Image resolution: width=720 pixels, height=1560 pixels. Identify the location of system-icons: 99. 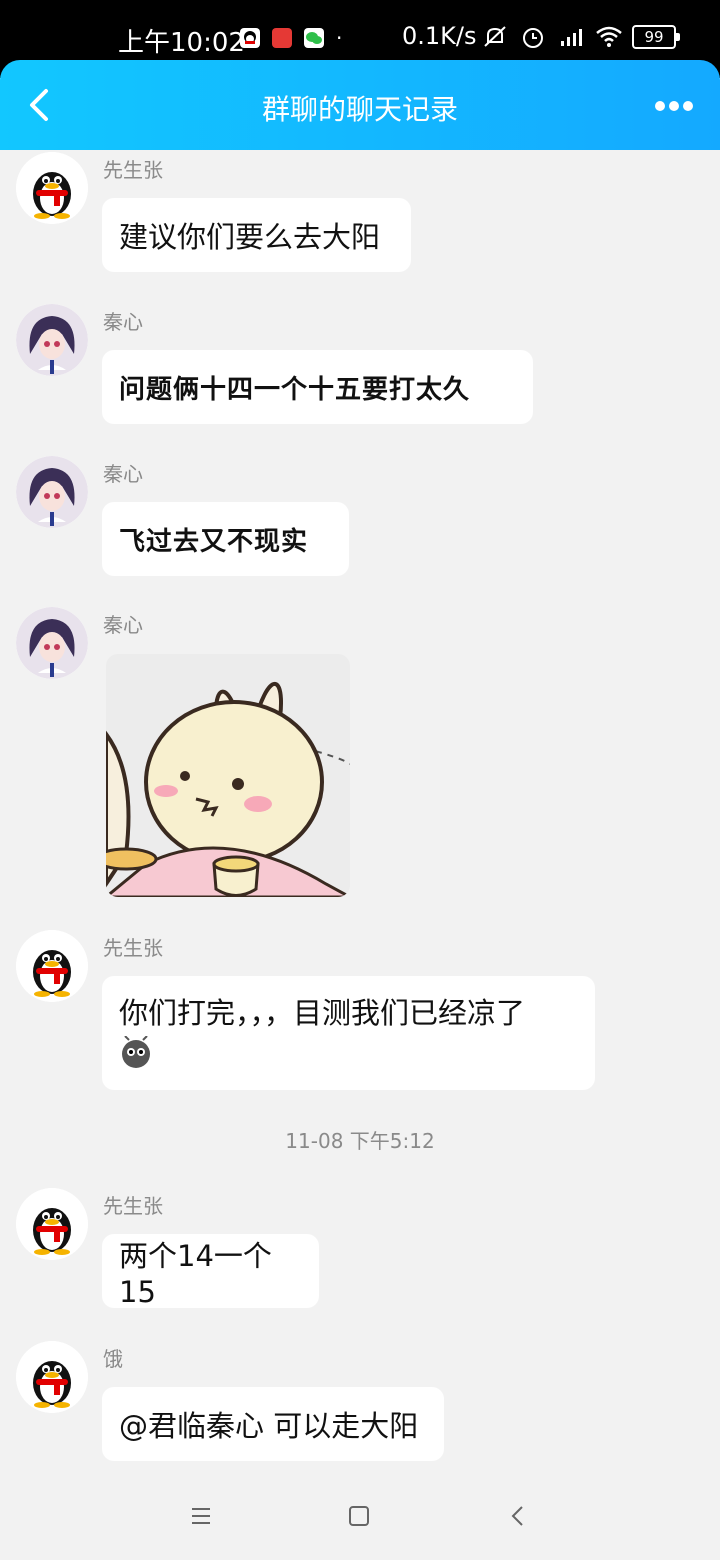
(580, 37).